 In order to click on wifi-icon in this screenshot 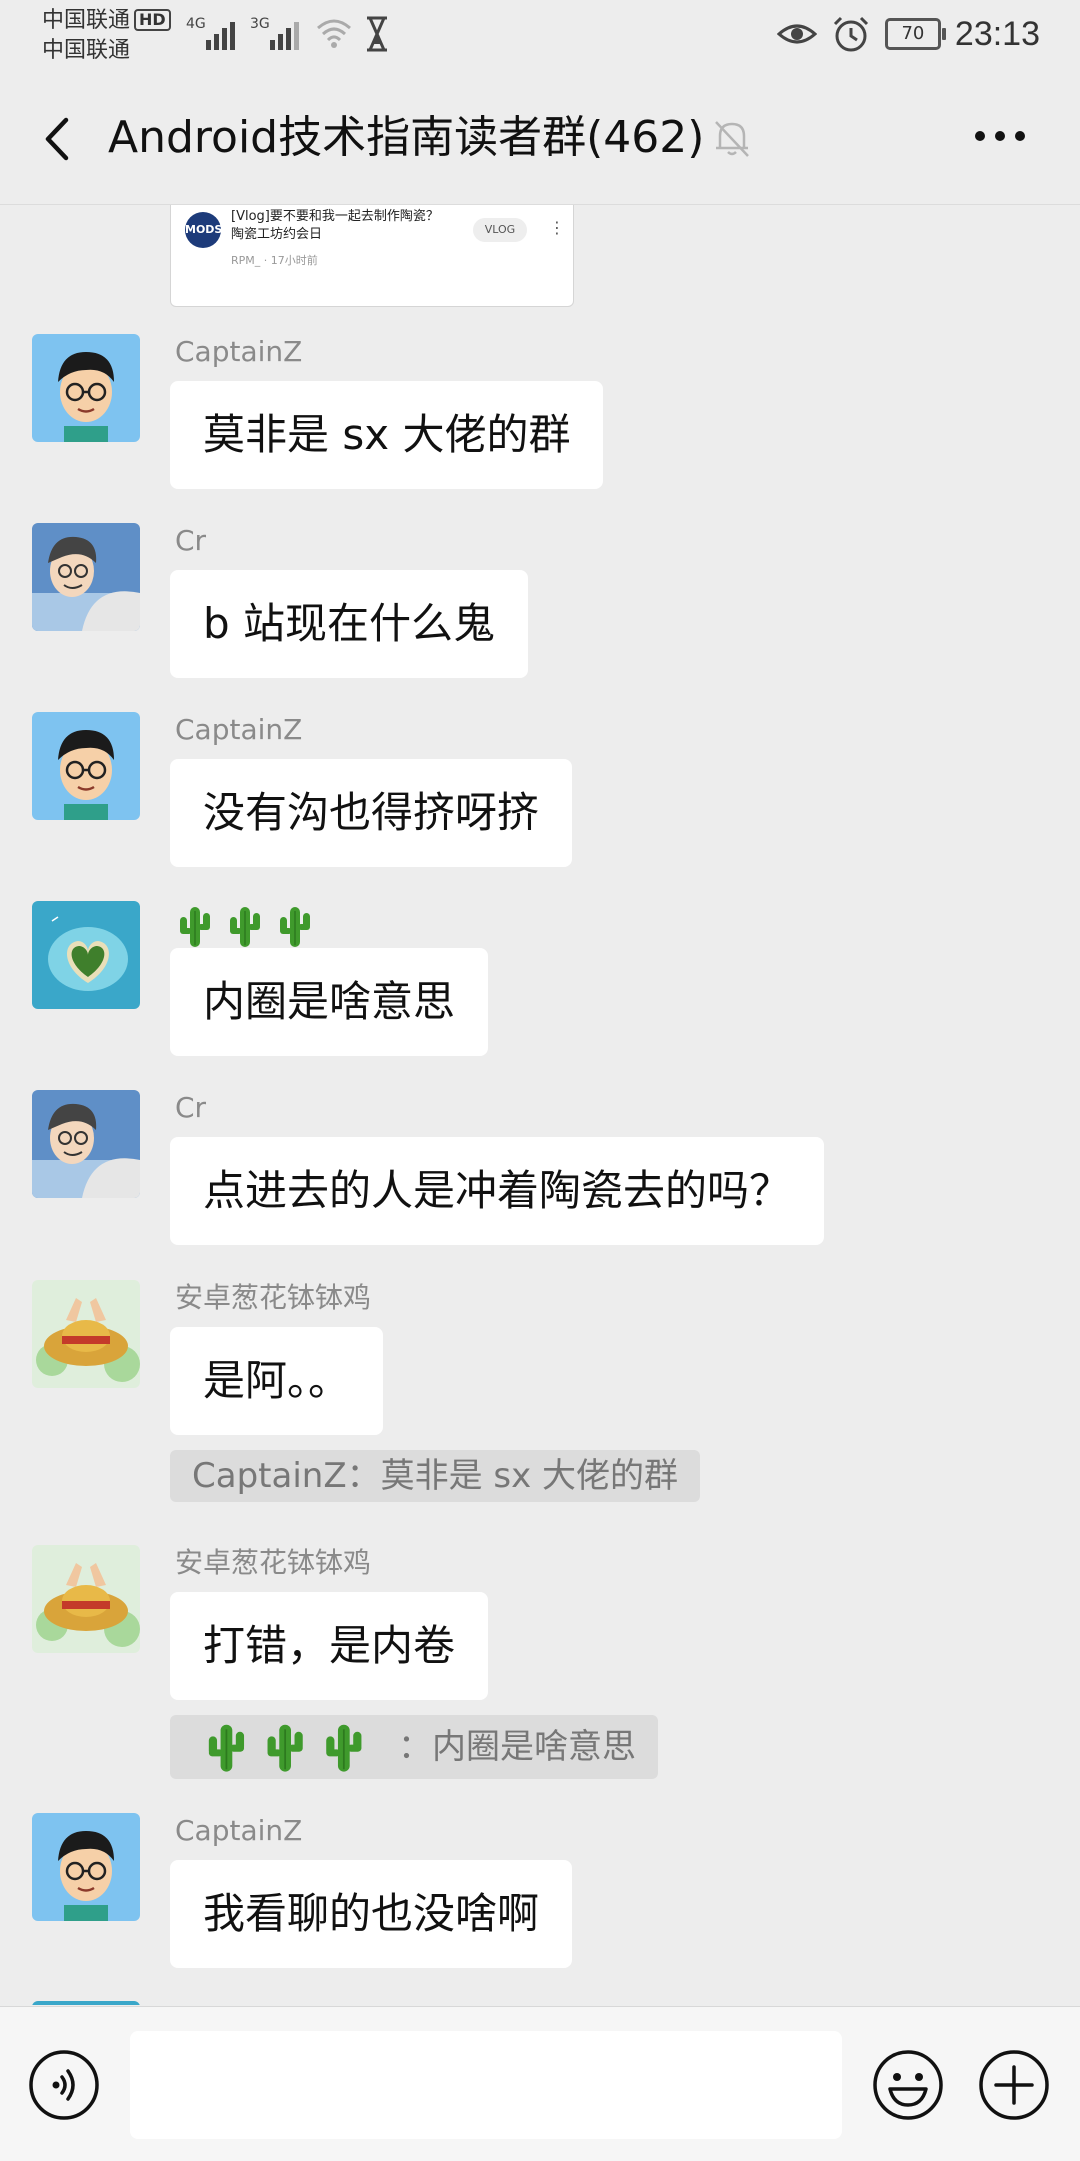, I will do `click(334, 33)`.